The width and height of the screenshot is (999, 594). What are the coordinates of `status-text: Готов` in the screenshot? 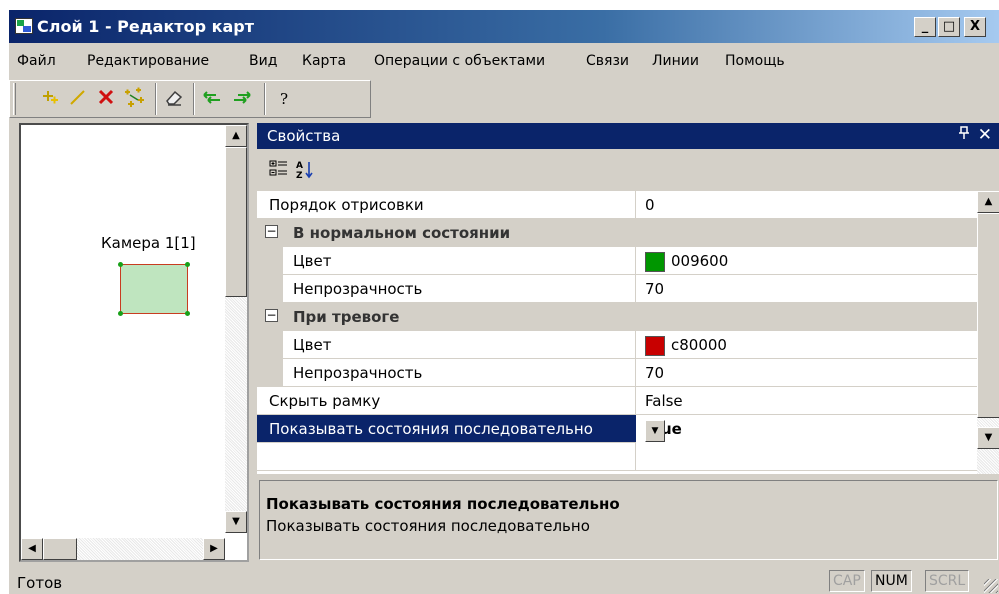 It's located at (40, 583).